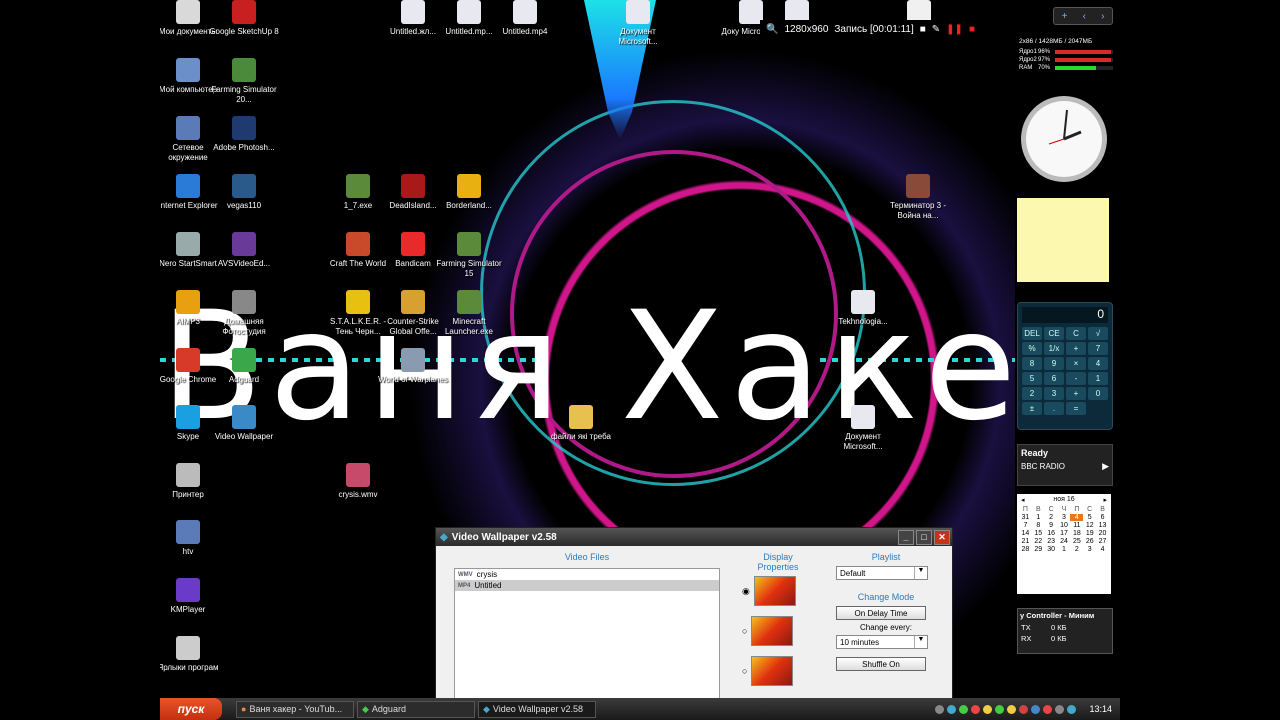  What do you see at coordinates (1102, 525) in the screenshot?
I see `calendar-day: 13` at bounding box center [1102, 525].